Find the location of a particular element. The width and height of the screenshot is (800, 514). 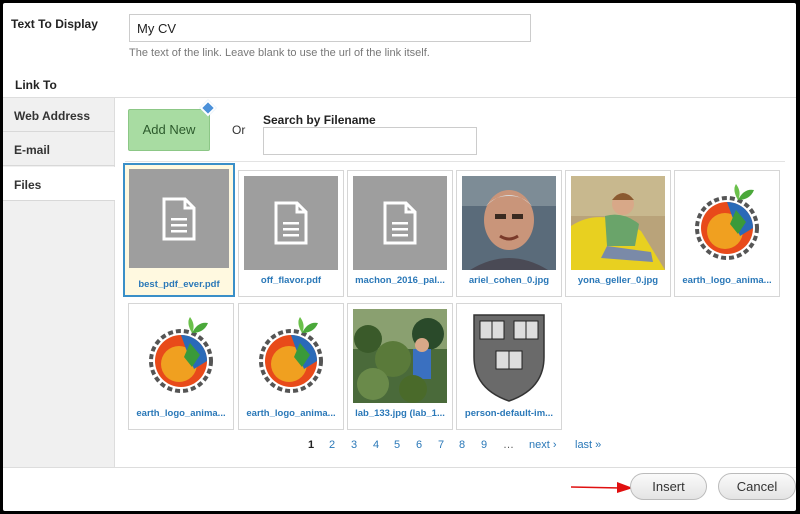

link-to-label: Link To is located at coordinates (36, 85).